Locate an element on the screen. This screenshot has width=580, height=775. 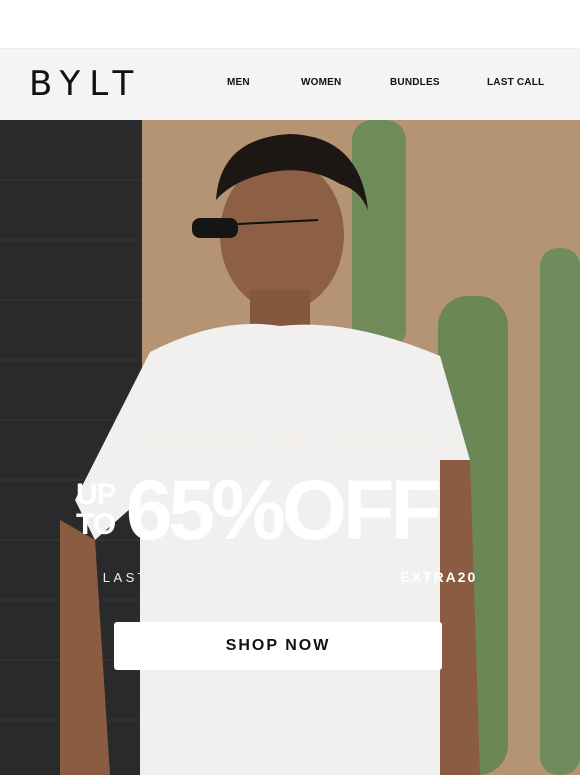
discount-amount: 65%OFF is located at coordinates (283, 510).